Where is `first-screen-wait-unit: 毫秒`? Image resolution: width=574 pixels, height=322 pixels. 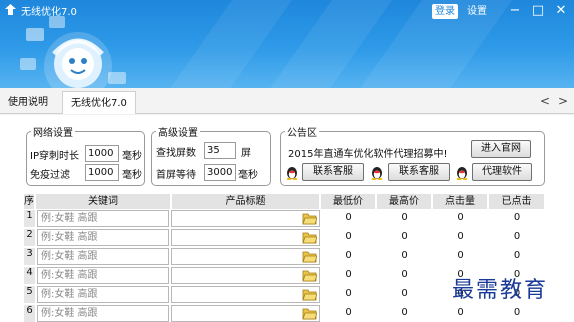
first-screen-wait-unit: 毫秒 is located at coordinates (248, 175).